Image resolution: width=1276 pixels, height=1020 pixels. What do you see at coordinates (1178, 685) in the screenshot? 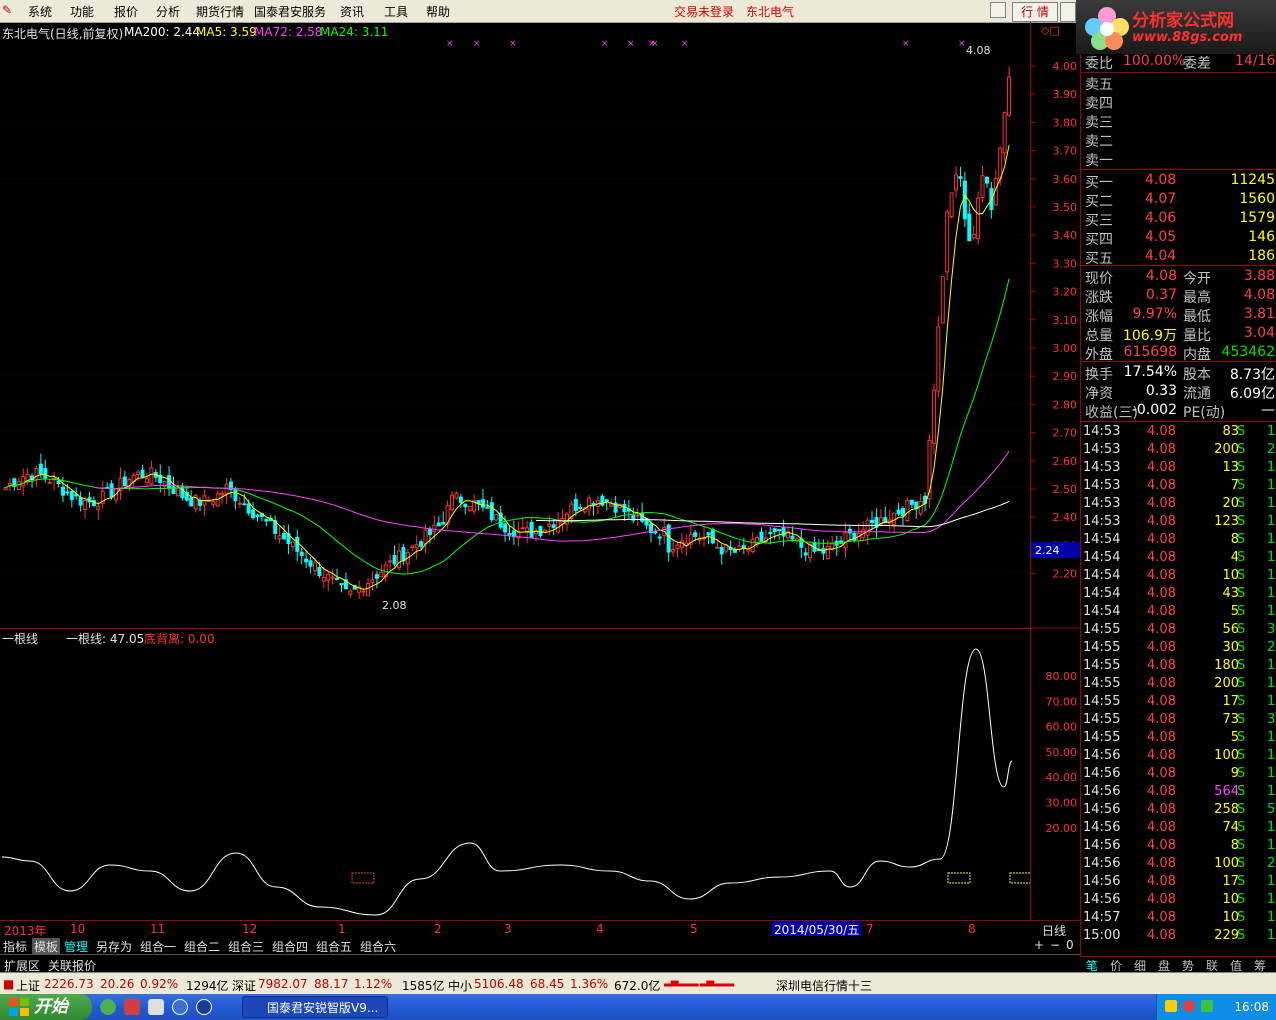
I see `tick-row: 14:55 4.08 200 S 1` at bounding box center [1178, 685].